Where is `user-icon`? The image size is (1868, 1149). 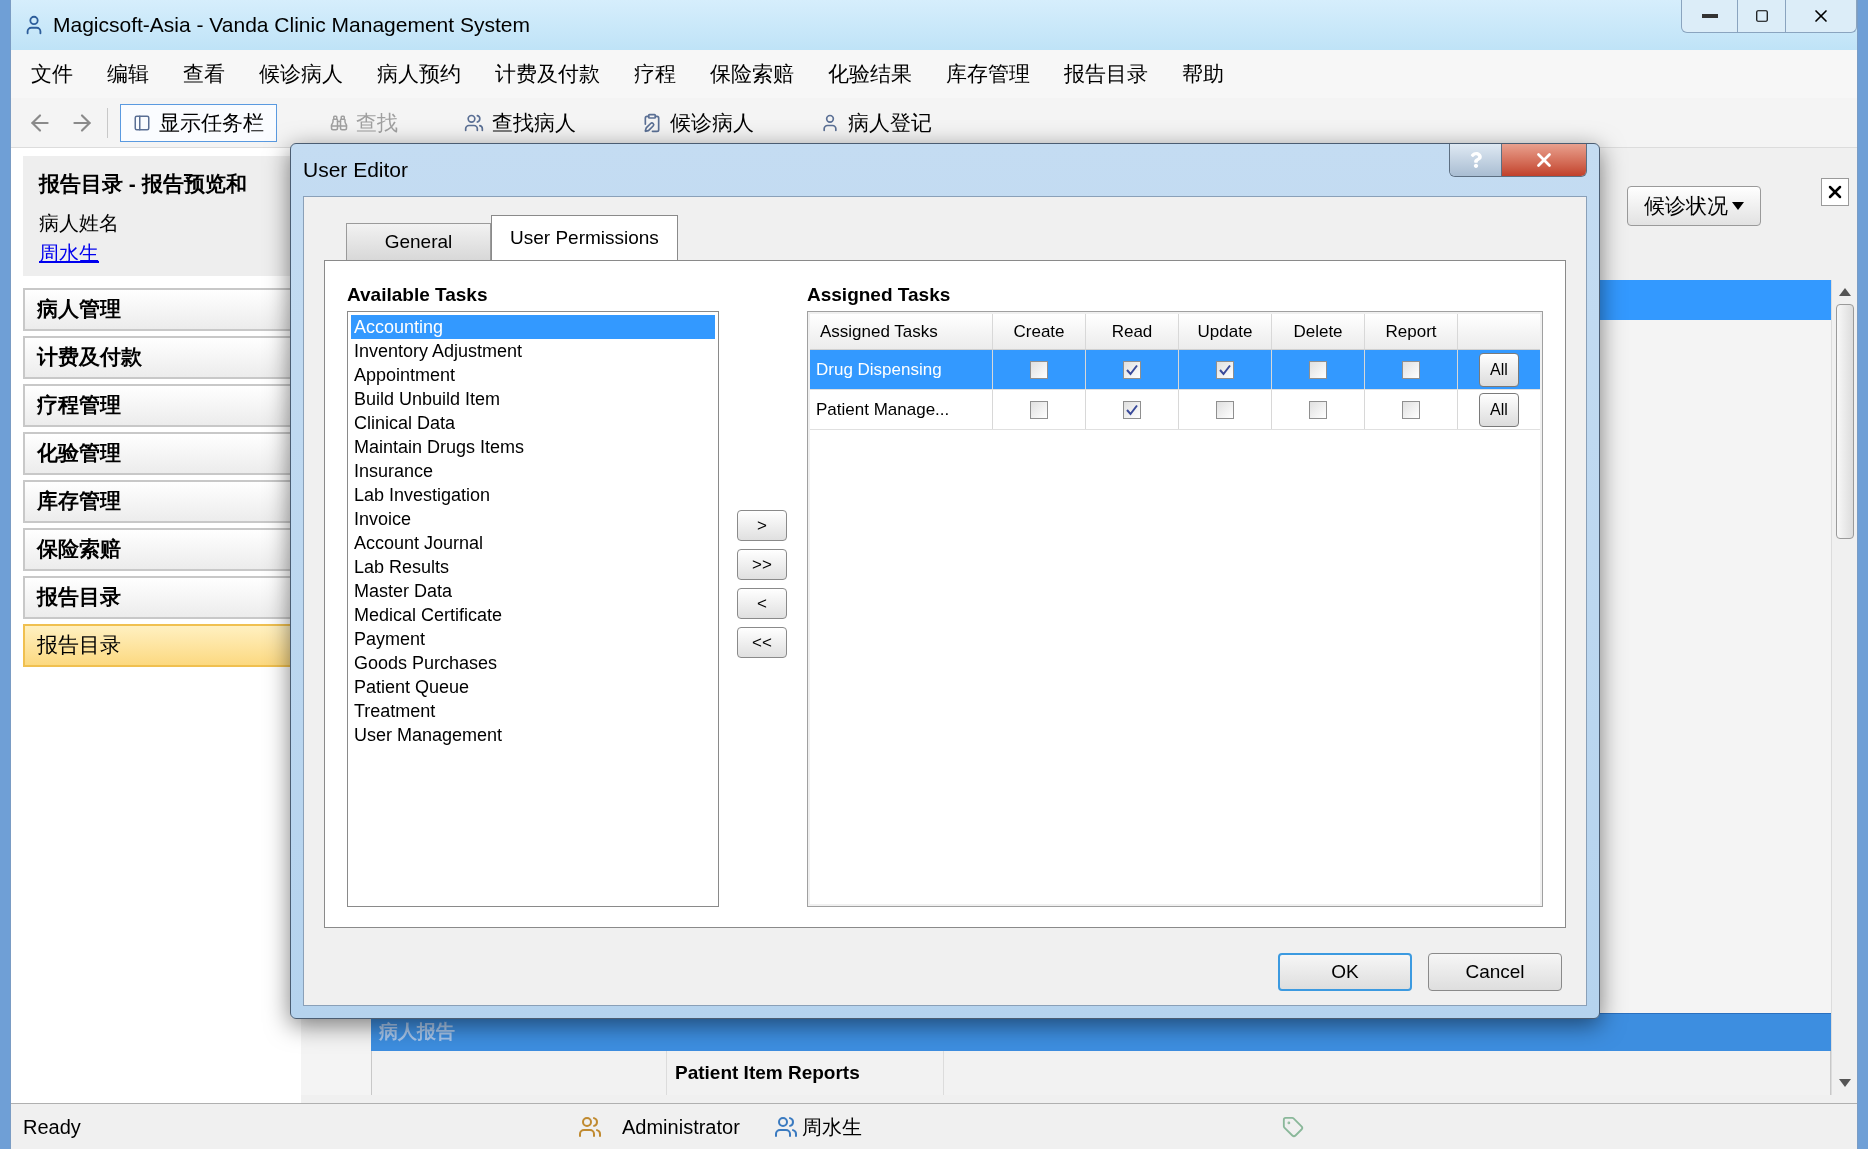 user-icon is located at coordinates (830, 122).